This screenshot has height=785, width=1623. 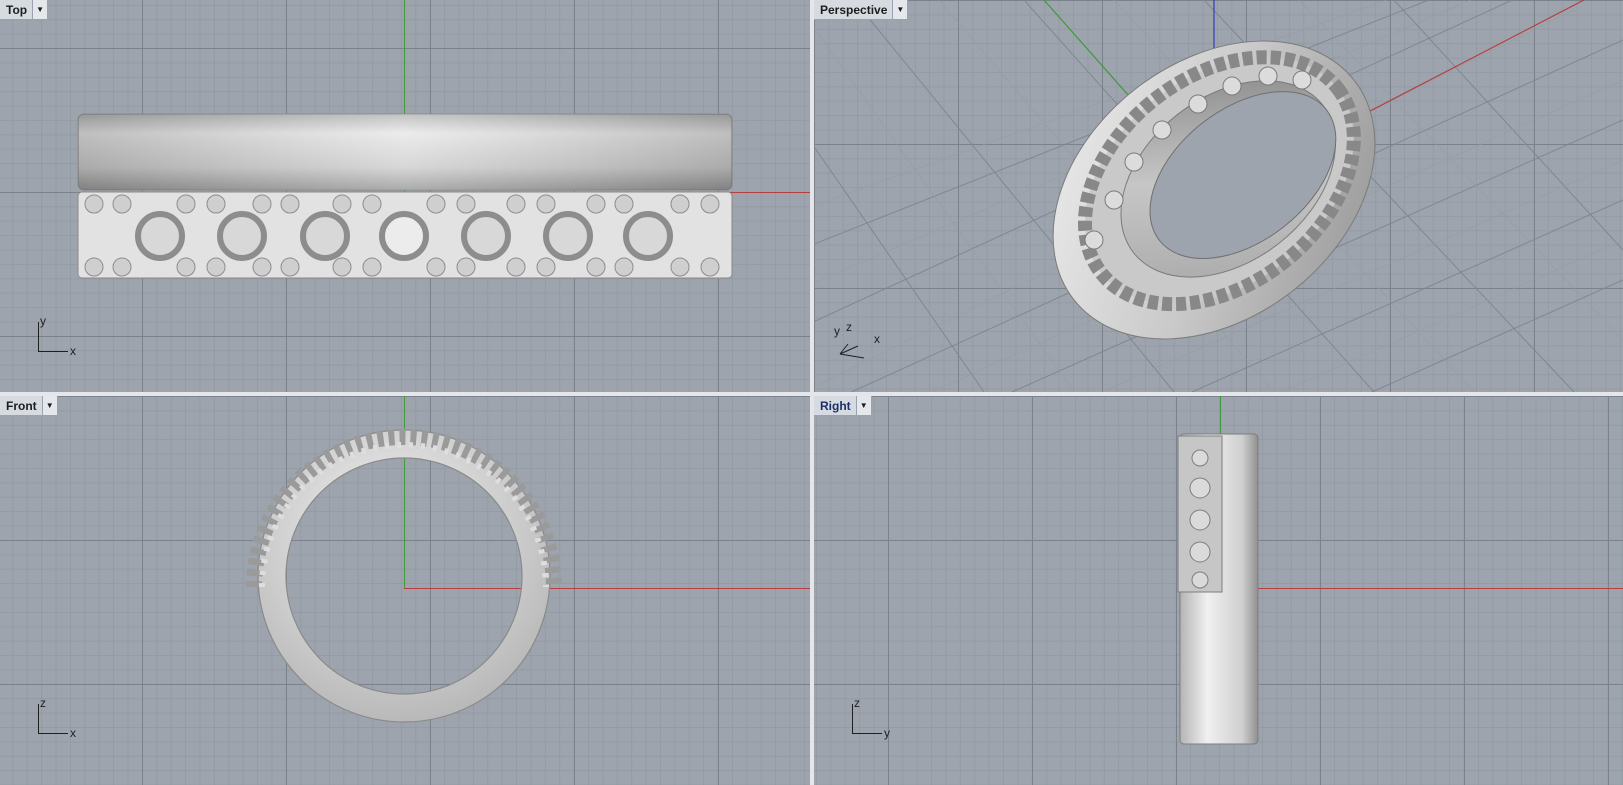 I want to click on viewport-title-label: Top, so click(x=17, y=9).